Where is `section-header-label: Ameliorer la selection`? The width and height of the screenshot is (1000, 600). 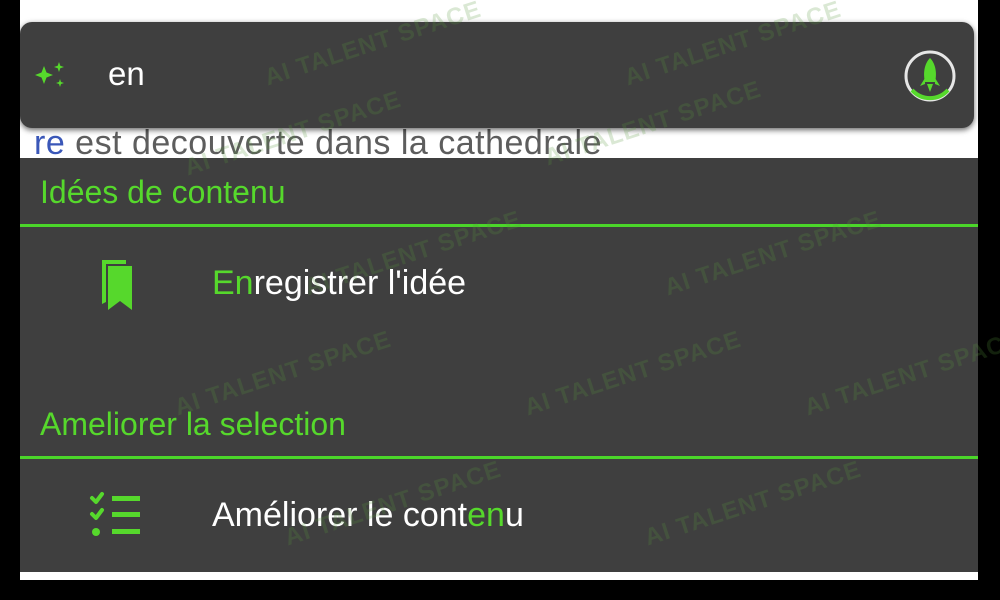 section-header-label: Ameliorer la selection is located at coordinates (193, 424).